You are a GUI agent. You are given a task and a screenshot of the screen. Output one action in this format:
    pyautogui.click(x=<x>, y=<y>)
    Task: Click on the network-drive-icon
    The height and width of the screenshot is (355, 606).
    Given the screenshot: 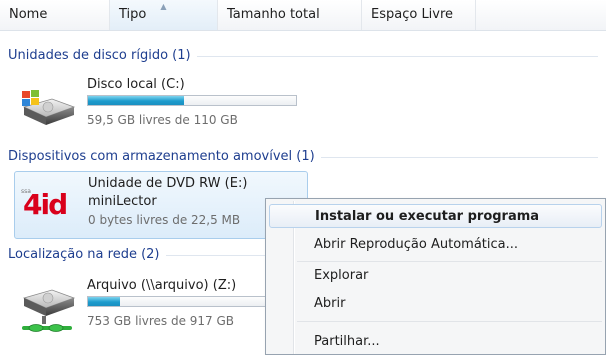 What is the action you would take?
    pyautogui.click(x=49, y=310)
    